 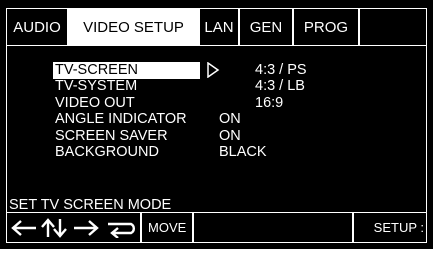 I want to click on navigation-keys, so click(x=73, y=228).